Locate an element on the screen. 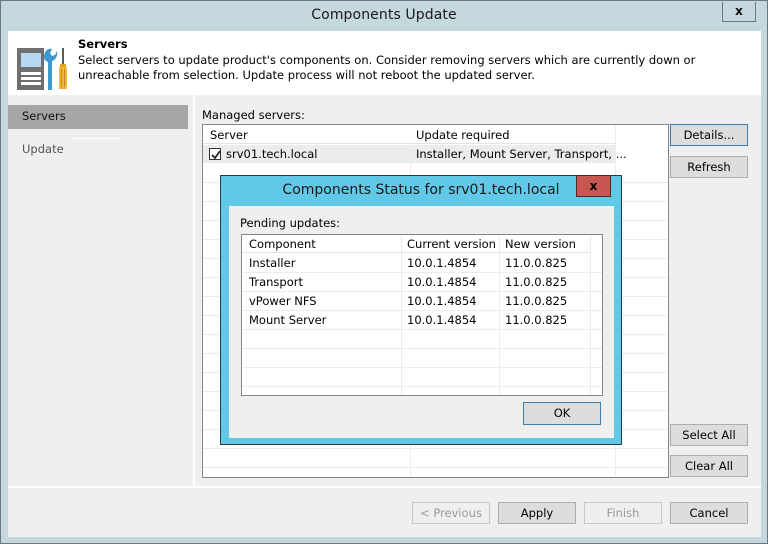 This screenshot has height=544, width=768. table-row: Mount Server 10.0.1.4854 11.0.0.825 is located at coordinates (416, 320).